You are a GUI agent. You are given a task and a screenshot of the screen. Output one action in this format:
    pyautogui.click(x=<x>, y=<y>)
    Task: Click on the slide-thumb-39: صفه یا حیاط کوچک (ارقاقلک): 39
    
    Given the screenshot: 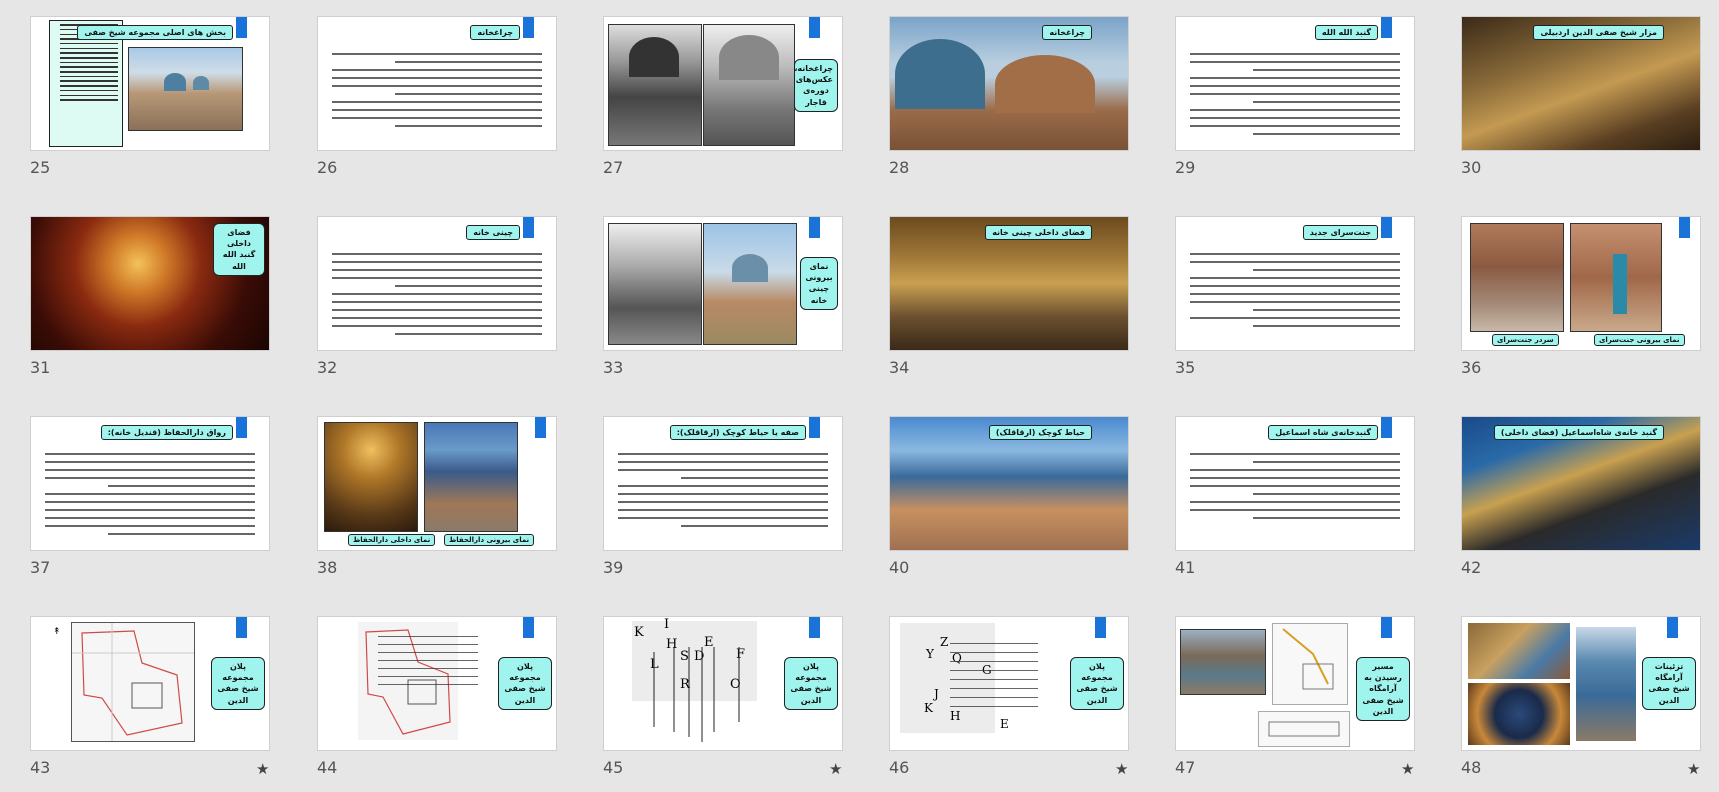 What is the action you would take?
    pyautogui.click(x=723, y=496)
    